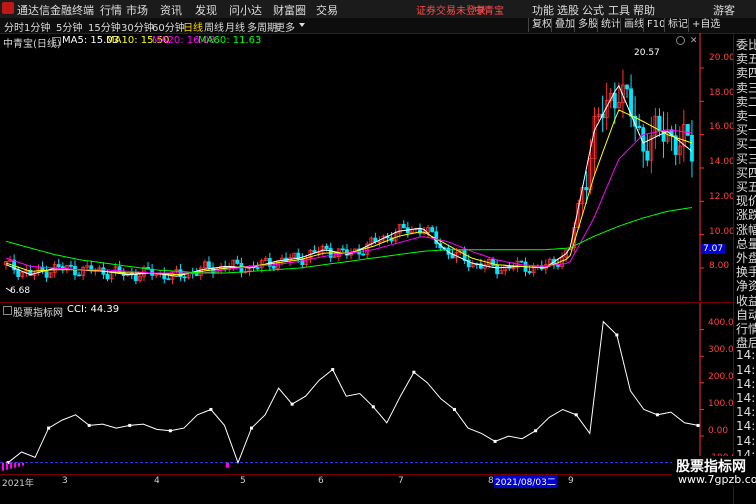  Describe the element at coordinates (721, 404) in the screenshot. I see `cci-tick: 100.0` at that location.